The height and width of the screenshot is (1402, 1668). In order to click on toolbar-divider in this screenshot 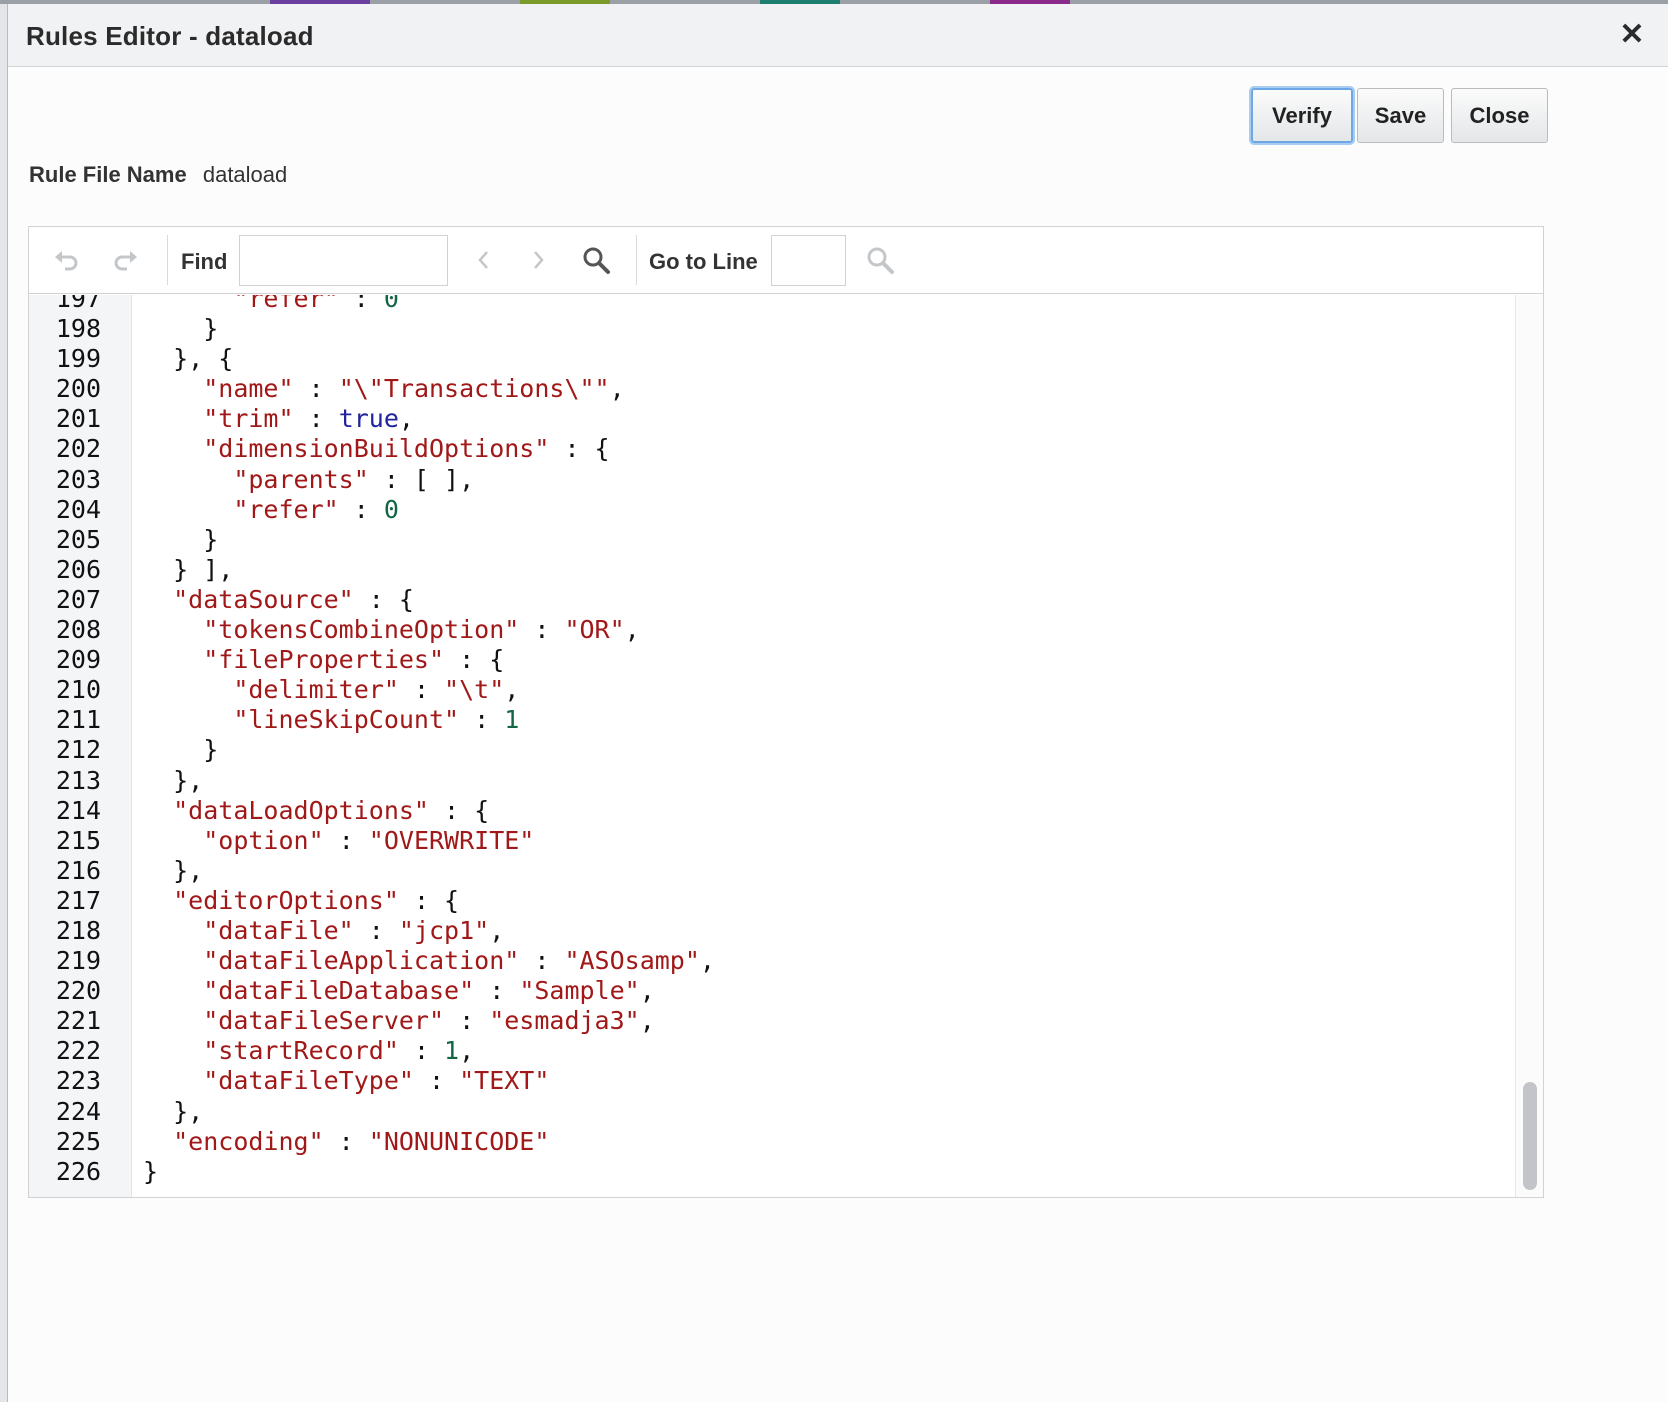, I will do `click(636, 260)`.